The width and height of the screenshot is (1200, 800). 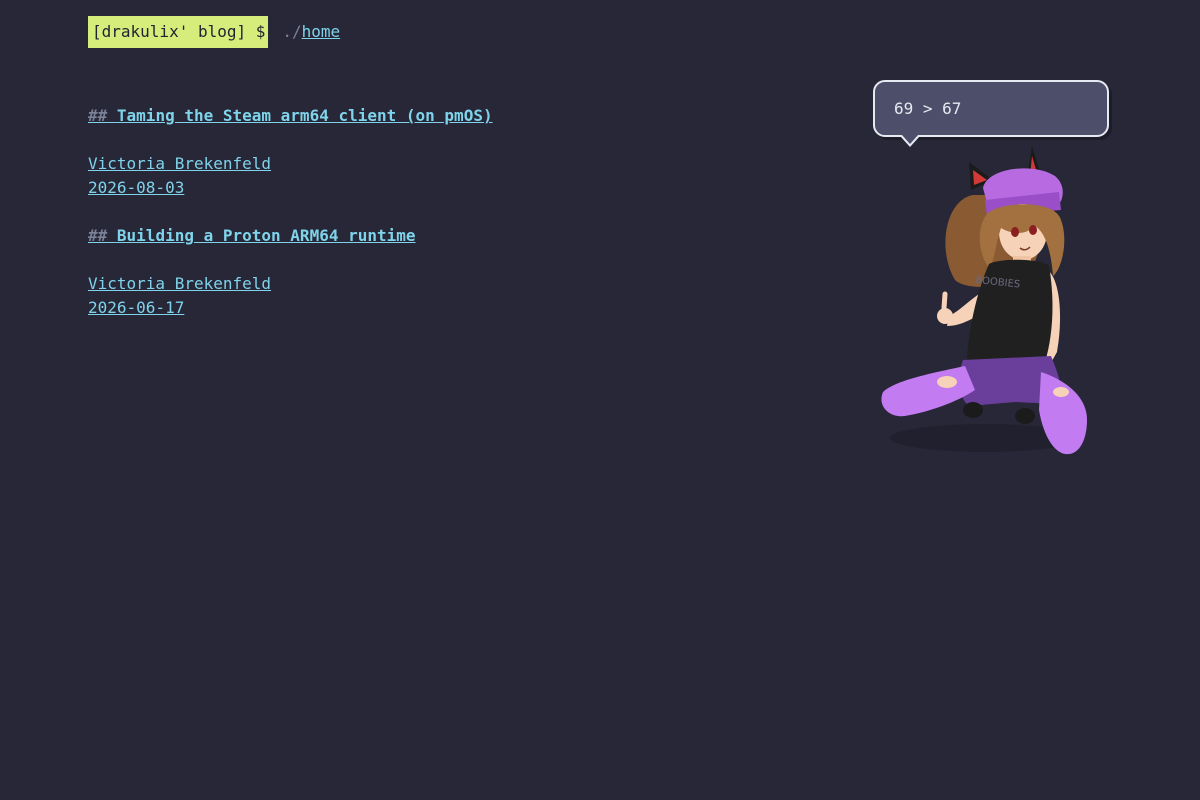 I want to click on speech-bubble: 69 > 67, so click(x=991, y=108).